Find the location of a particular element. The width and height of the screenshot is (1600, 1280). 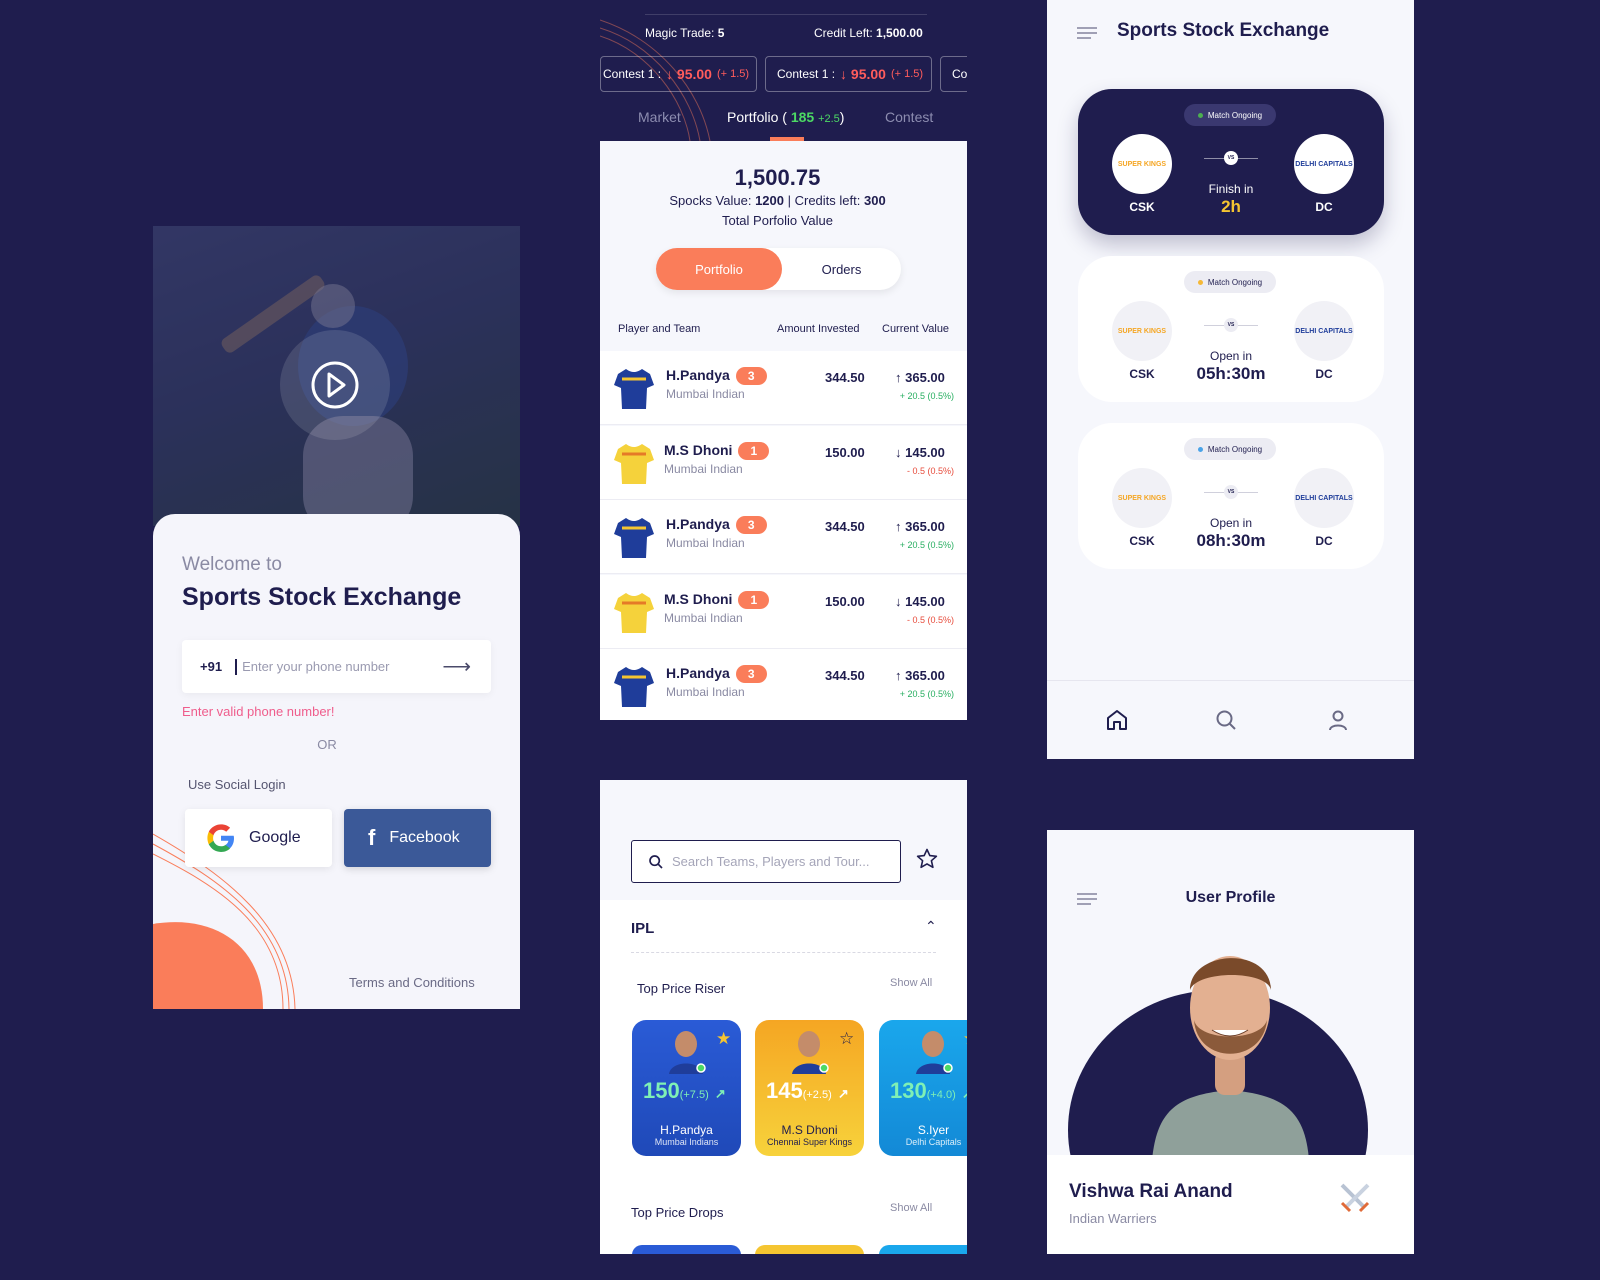

credit-left: Credit Left: 1,500.00 is located at coordinates (868, 33).